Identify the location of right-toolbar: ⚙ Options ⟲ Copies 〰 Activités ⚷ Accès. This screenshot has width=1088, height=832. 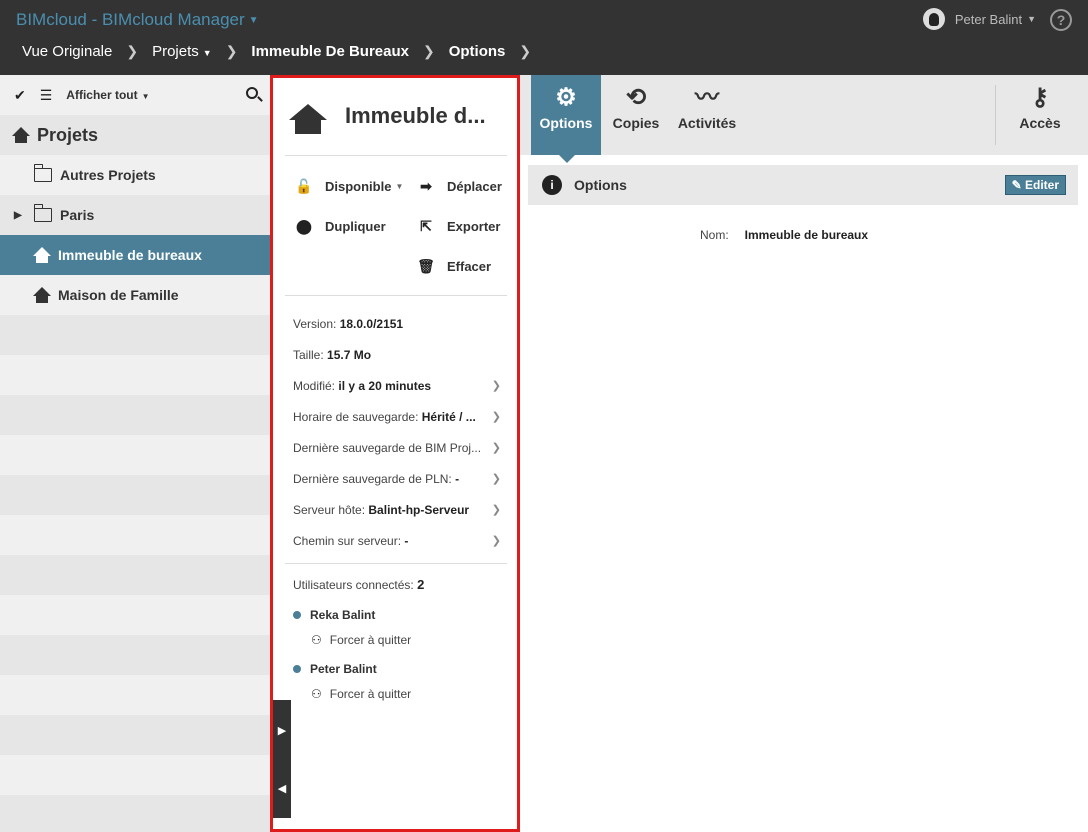
(804, 119).